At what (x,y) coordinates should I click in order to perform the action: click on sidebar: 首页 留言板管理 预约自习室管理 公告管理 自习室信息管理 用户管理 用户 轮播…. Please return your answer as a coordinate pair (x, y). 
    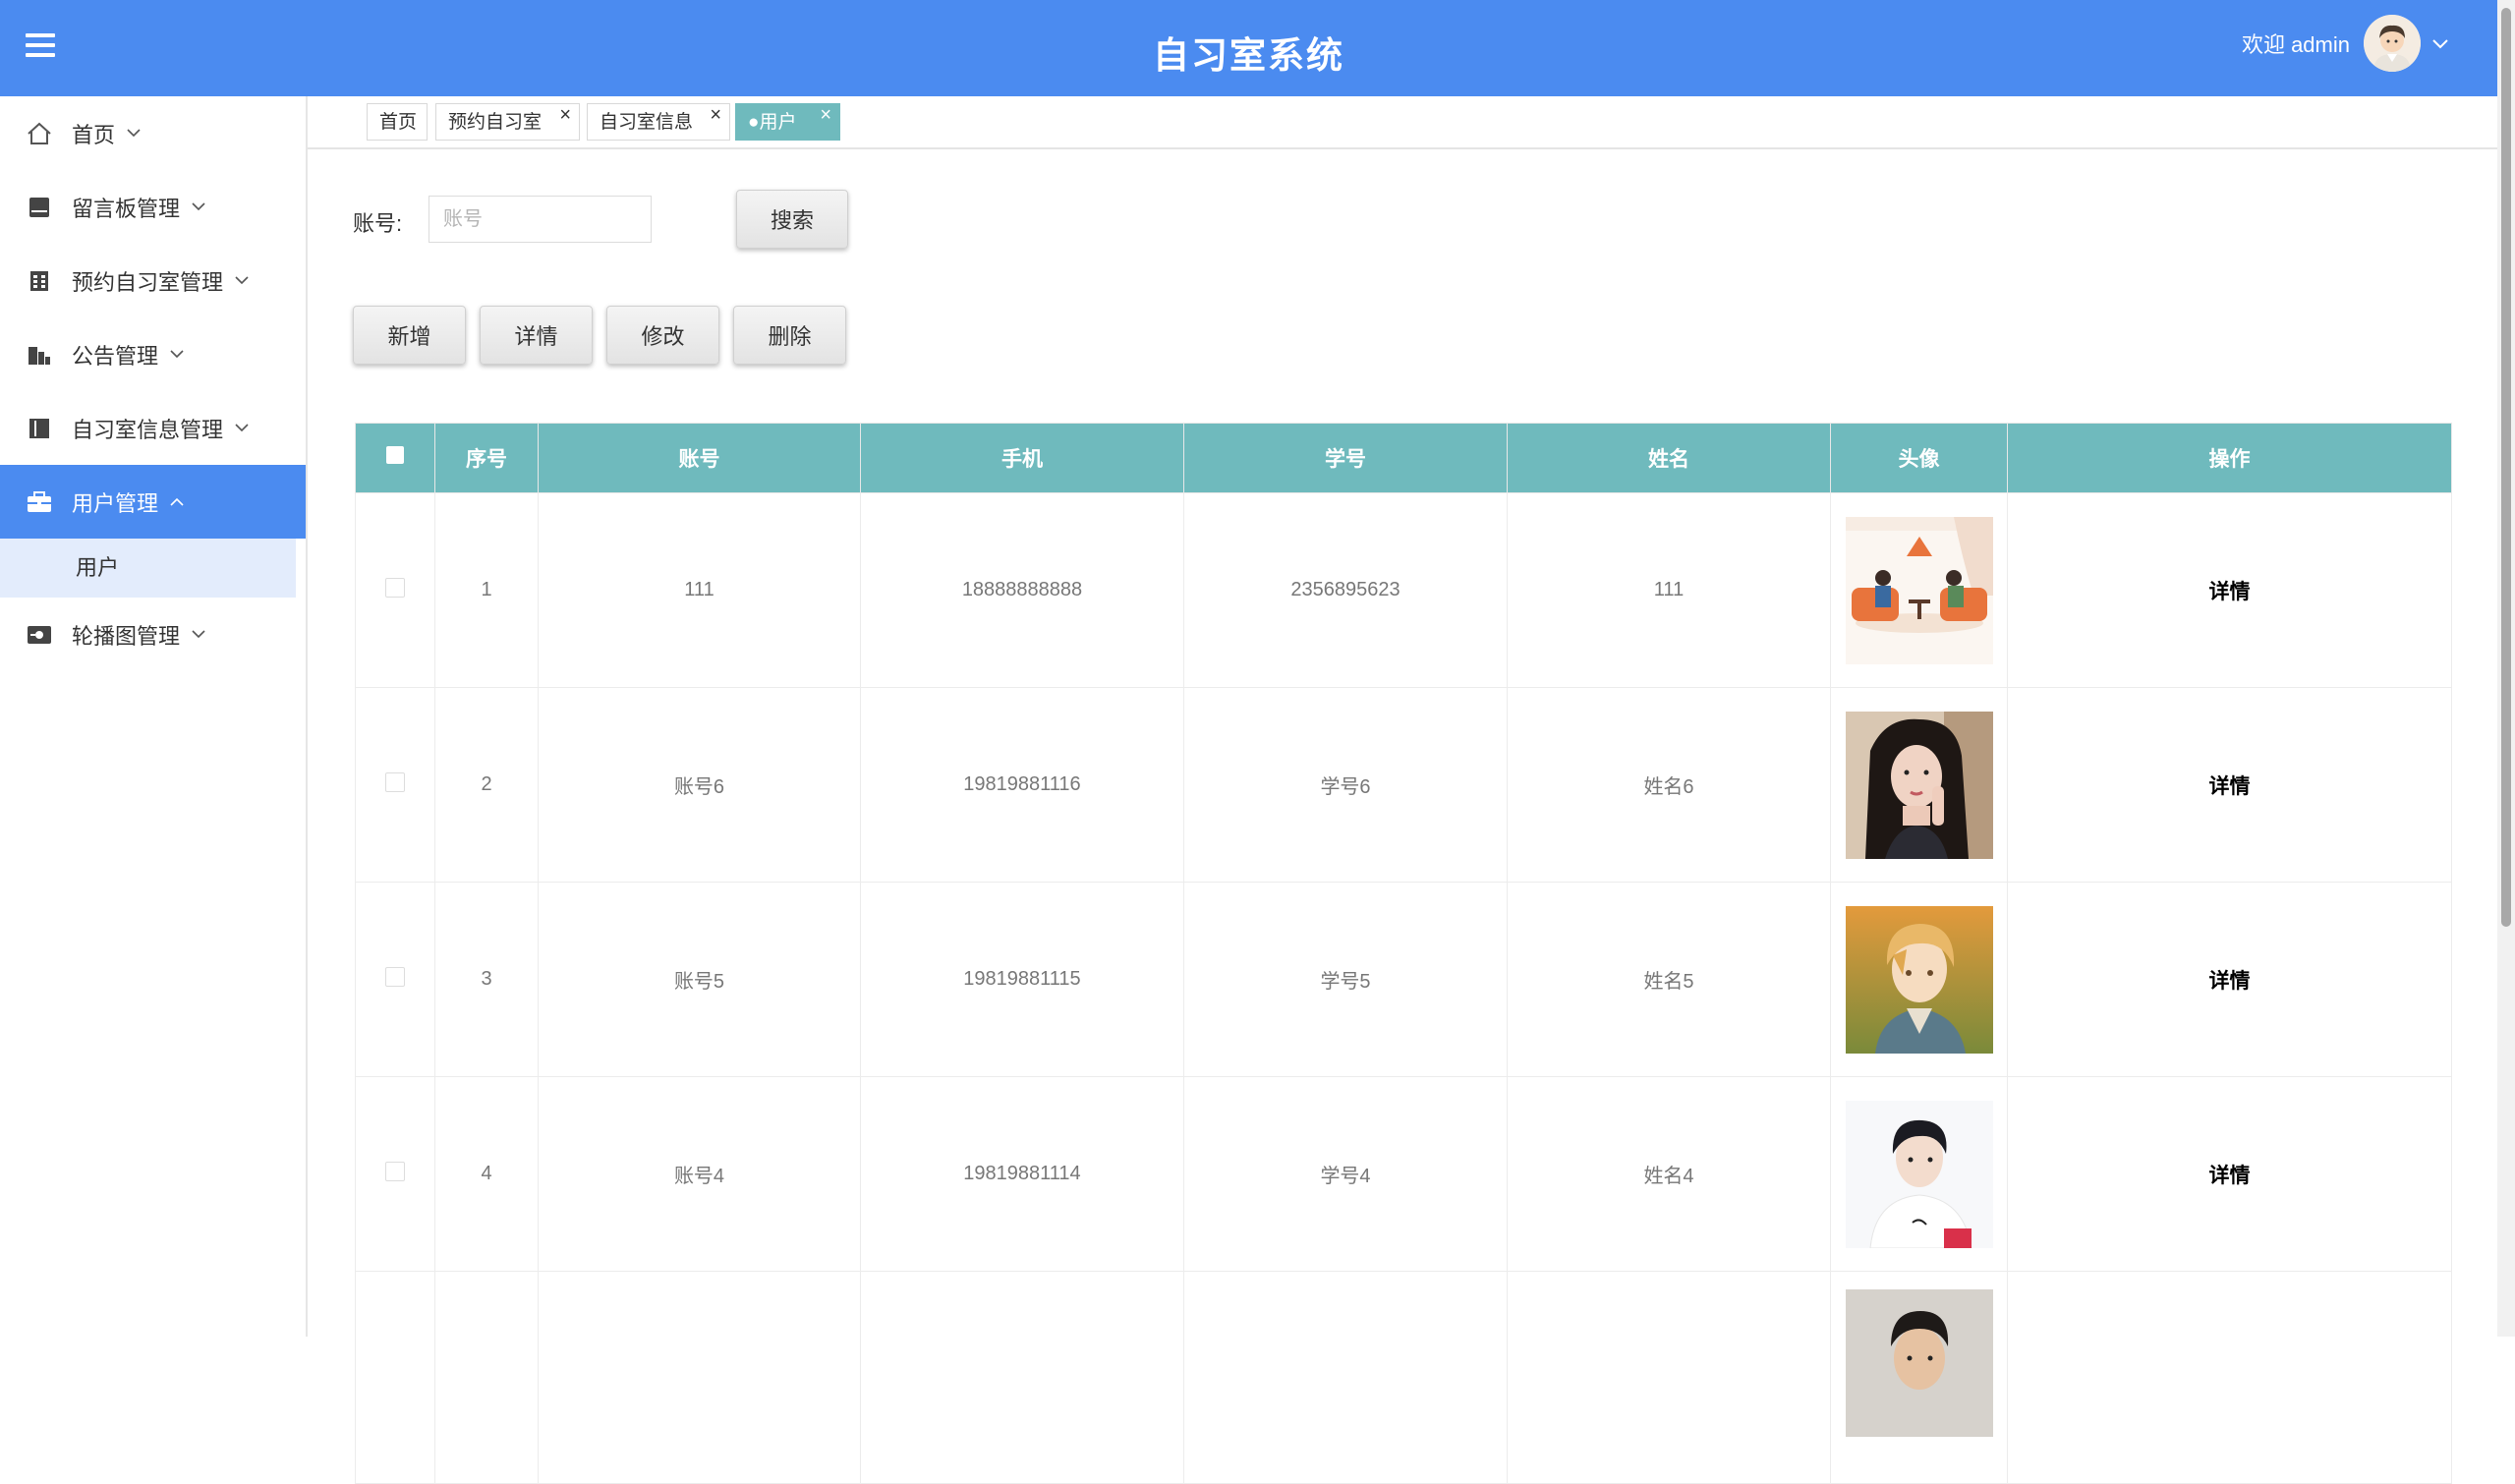
    Looking at the image, I should click on (154, 716).